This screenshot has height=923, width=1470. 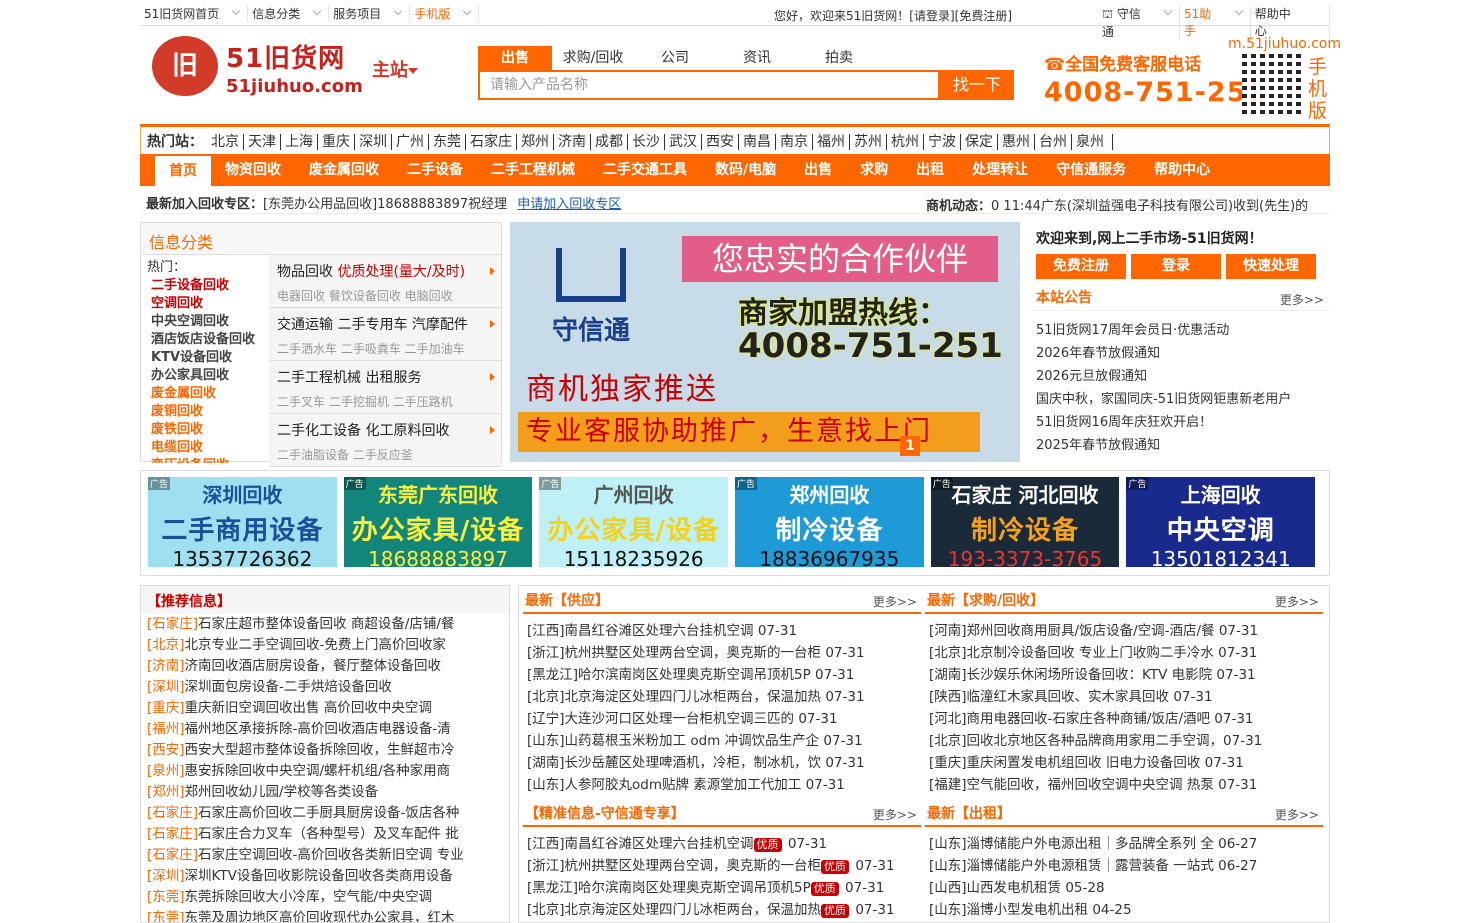 What do you see at coordinates (410, 142) in the screenshot?
I see `city-link: 广州` at bounding box center [410, 142].